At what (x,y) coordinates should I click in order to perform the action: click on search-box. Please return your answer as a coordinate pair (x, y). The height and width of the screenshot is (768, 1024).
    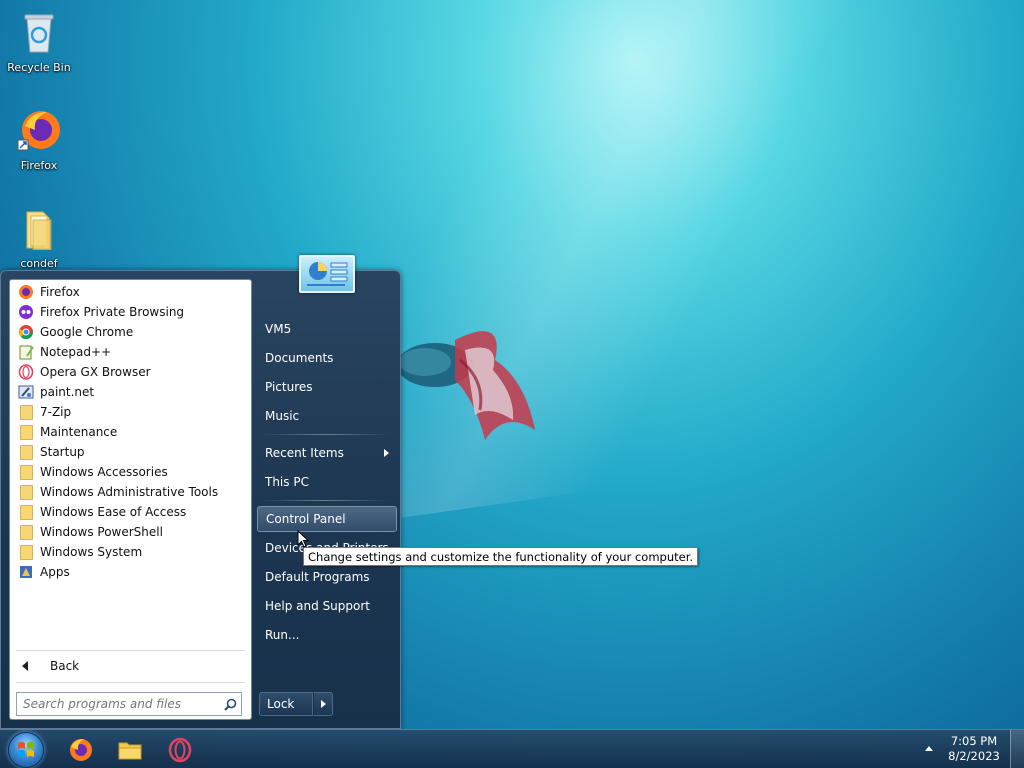
    Looking at the image, I should click on (129, 704).